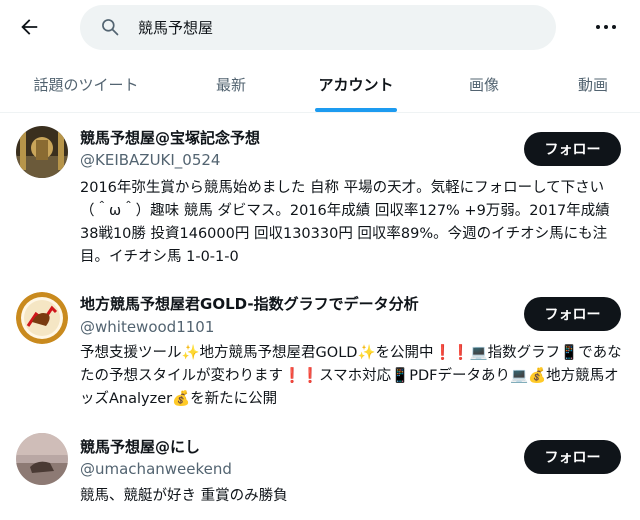  I want to click on search-box, so click(318, 27).